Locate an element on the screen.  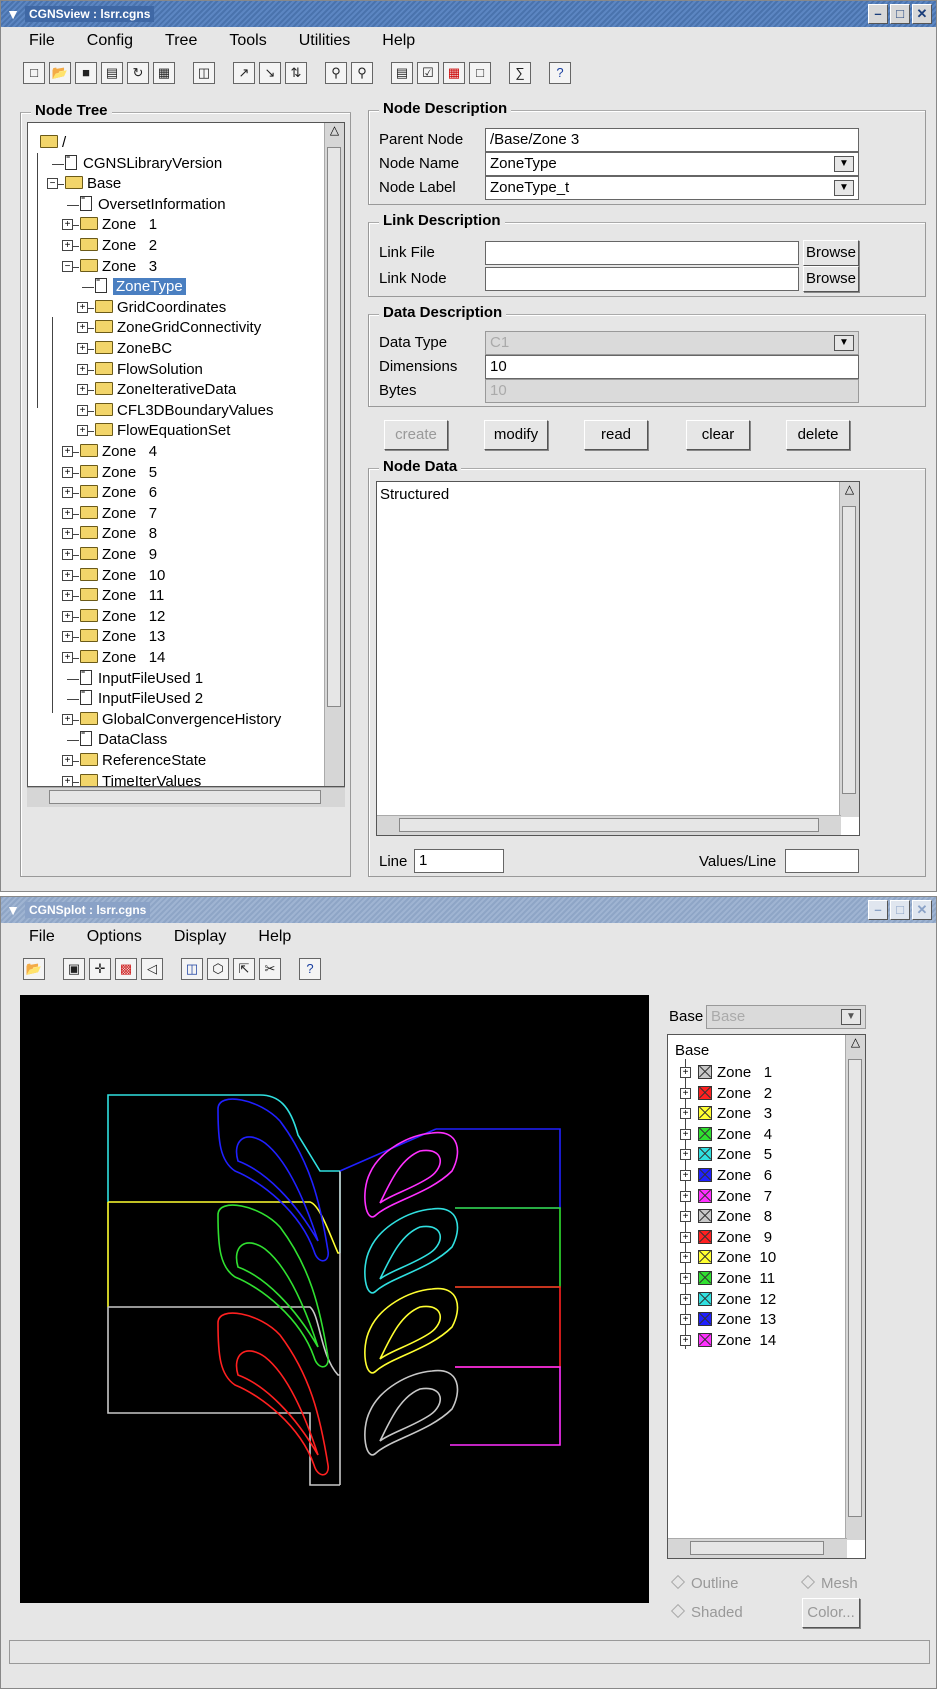
values-per-line-field is located at coordinates (822, 861).